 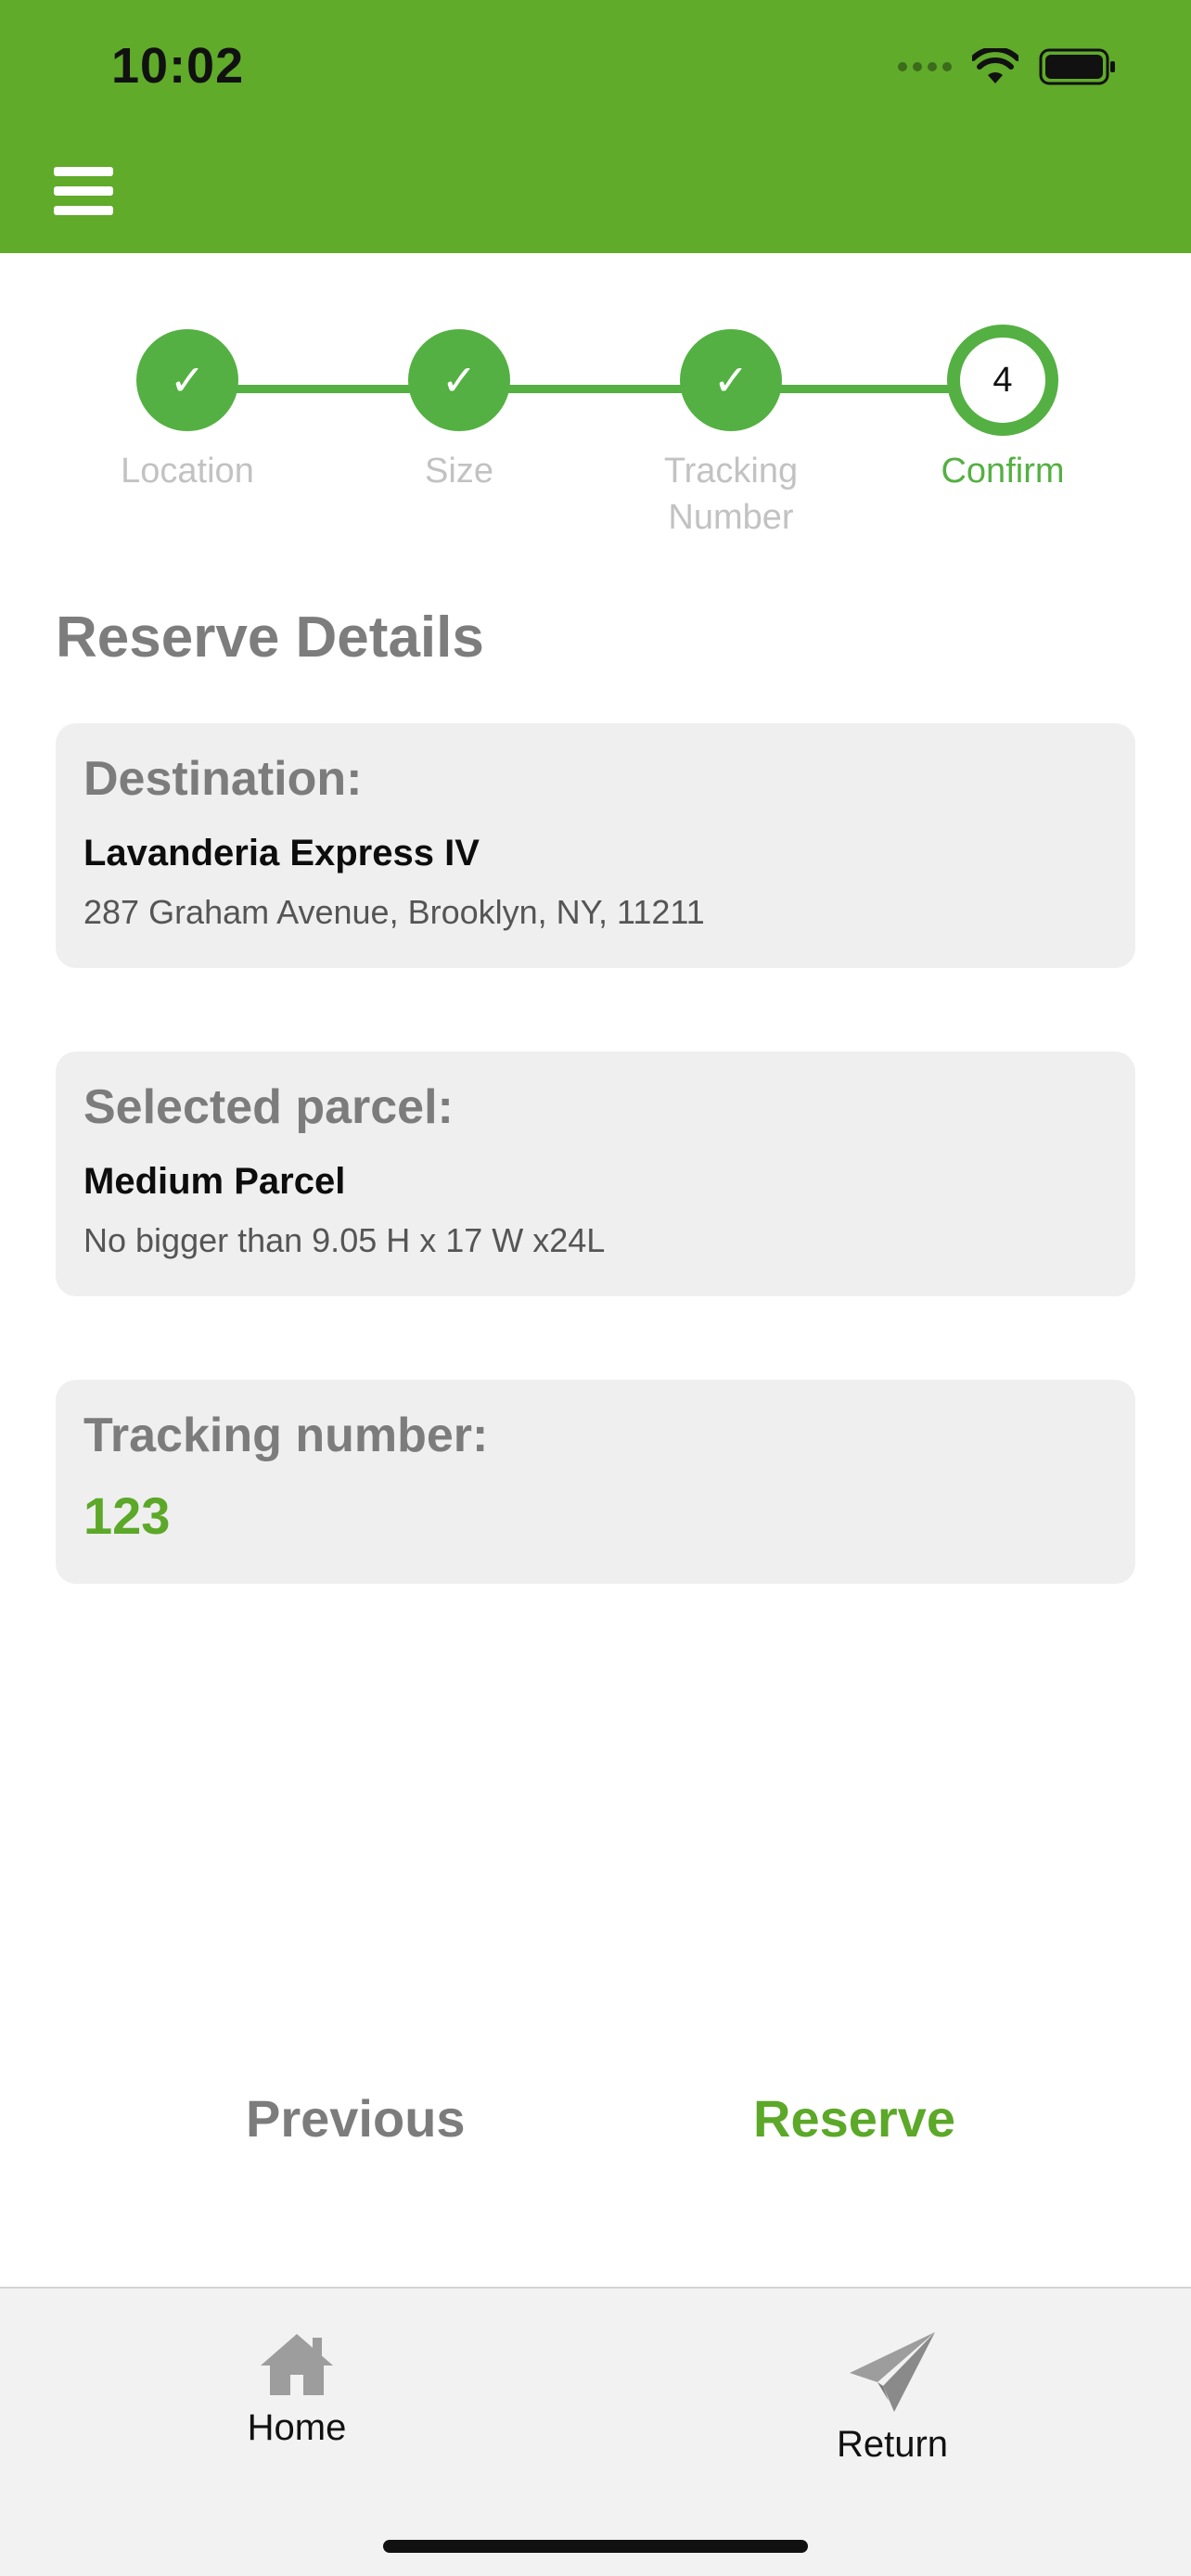 What do you see at coordinates (356, 2118) in the screenshot?
I see `previous-button: Previous` at bounding box center [356, 2118].